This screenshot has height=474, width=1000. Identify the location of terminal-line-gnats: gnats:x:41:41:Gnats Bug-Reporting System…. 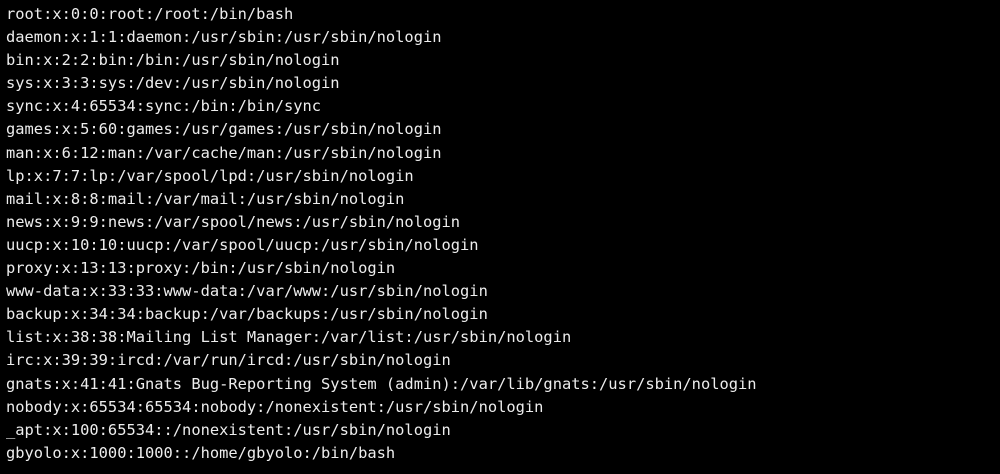
(503, 384).